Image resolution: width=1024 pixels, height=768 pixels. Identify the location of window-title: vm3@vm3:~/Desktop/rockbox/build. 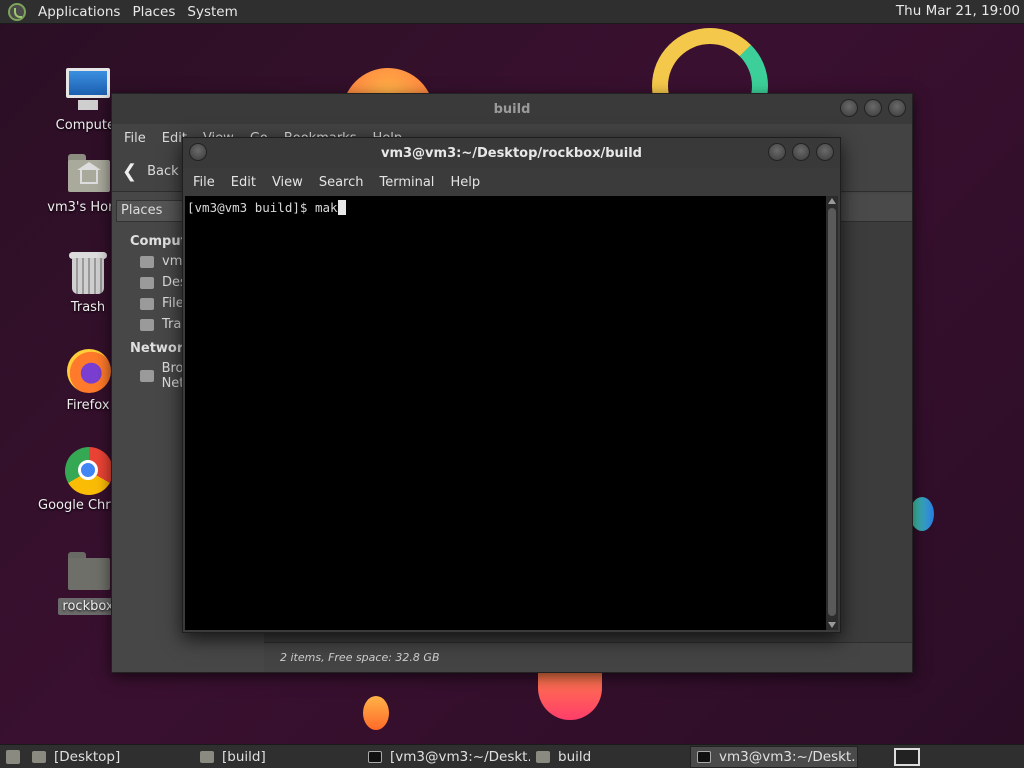
(511, 153).